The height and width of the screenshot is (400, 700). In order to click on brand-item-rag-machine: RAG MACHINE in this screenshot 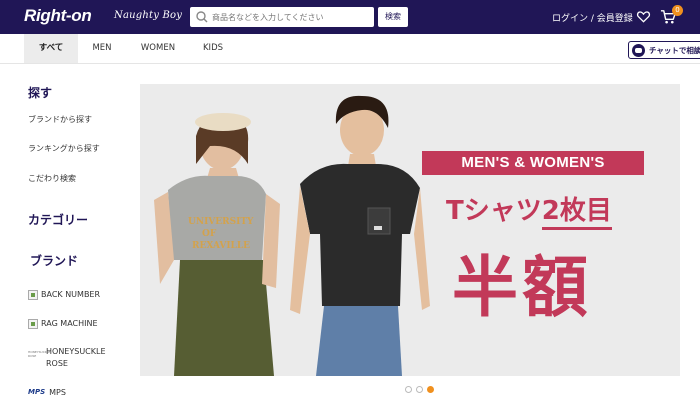, I will do `click(63, 324)`.